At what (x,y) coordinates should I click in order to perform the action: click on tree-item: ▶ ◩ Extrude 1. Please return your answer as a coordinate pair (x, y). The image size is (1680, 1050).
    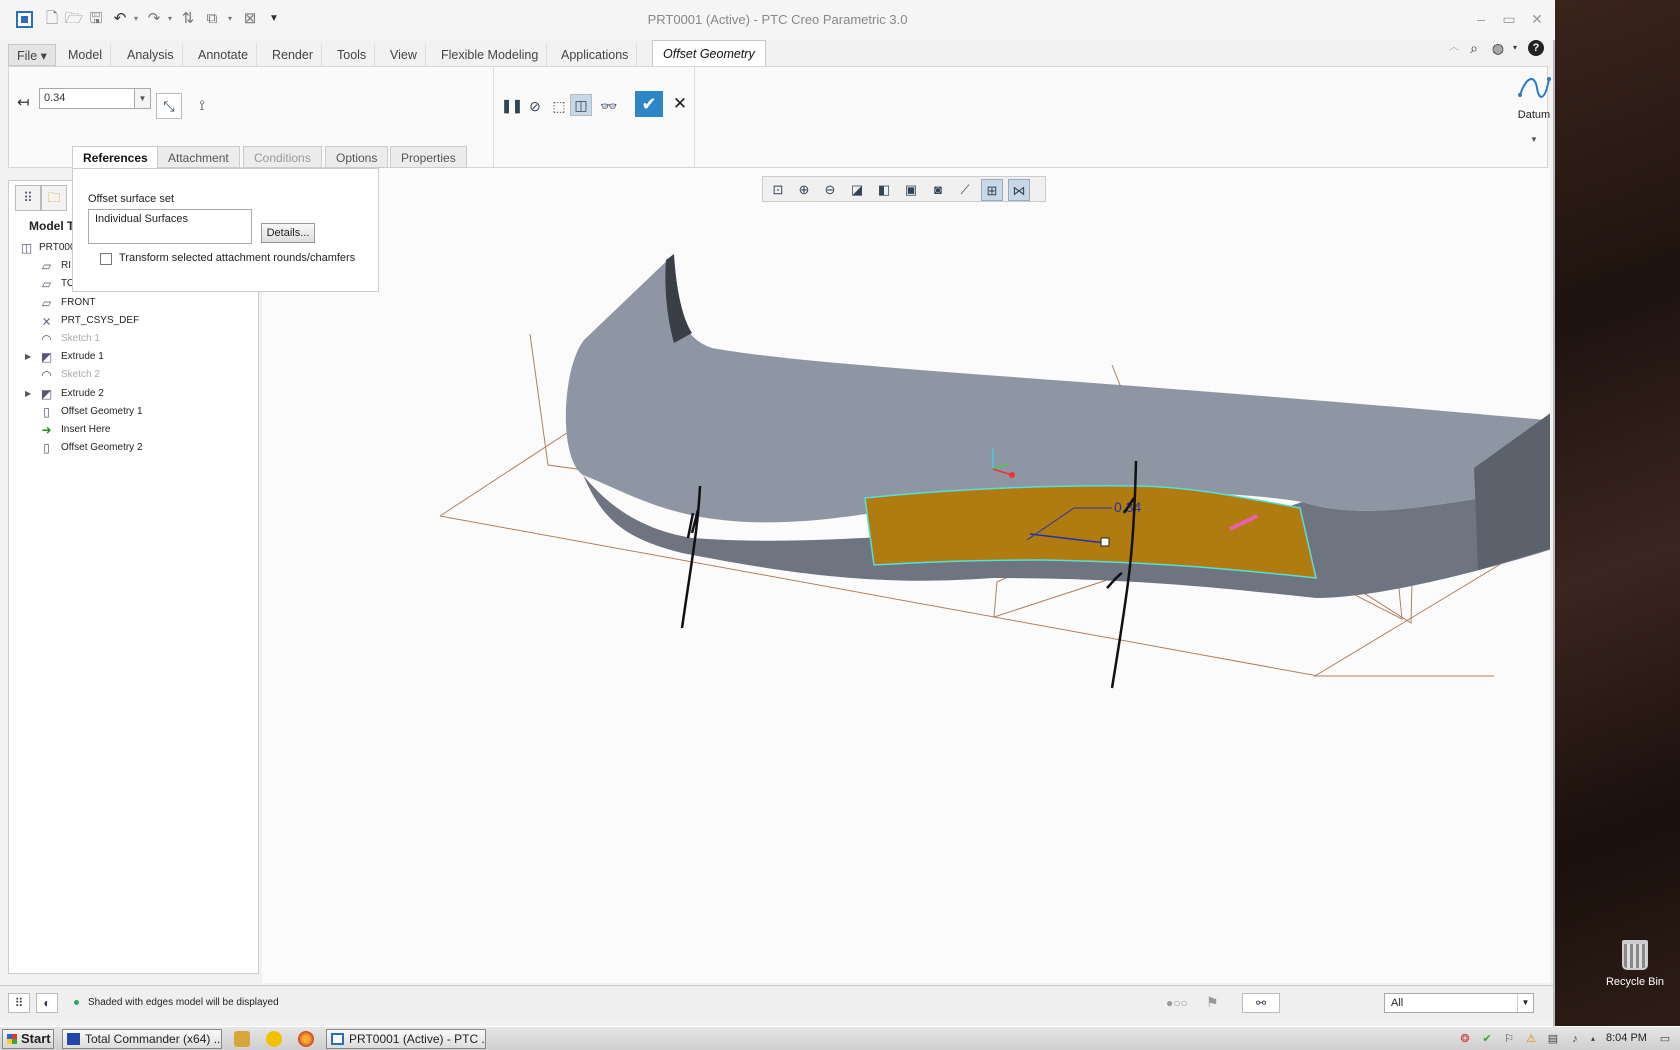
    Looking at the image, I should click on (133, 357).